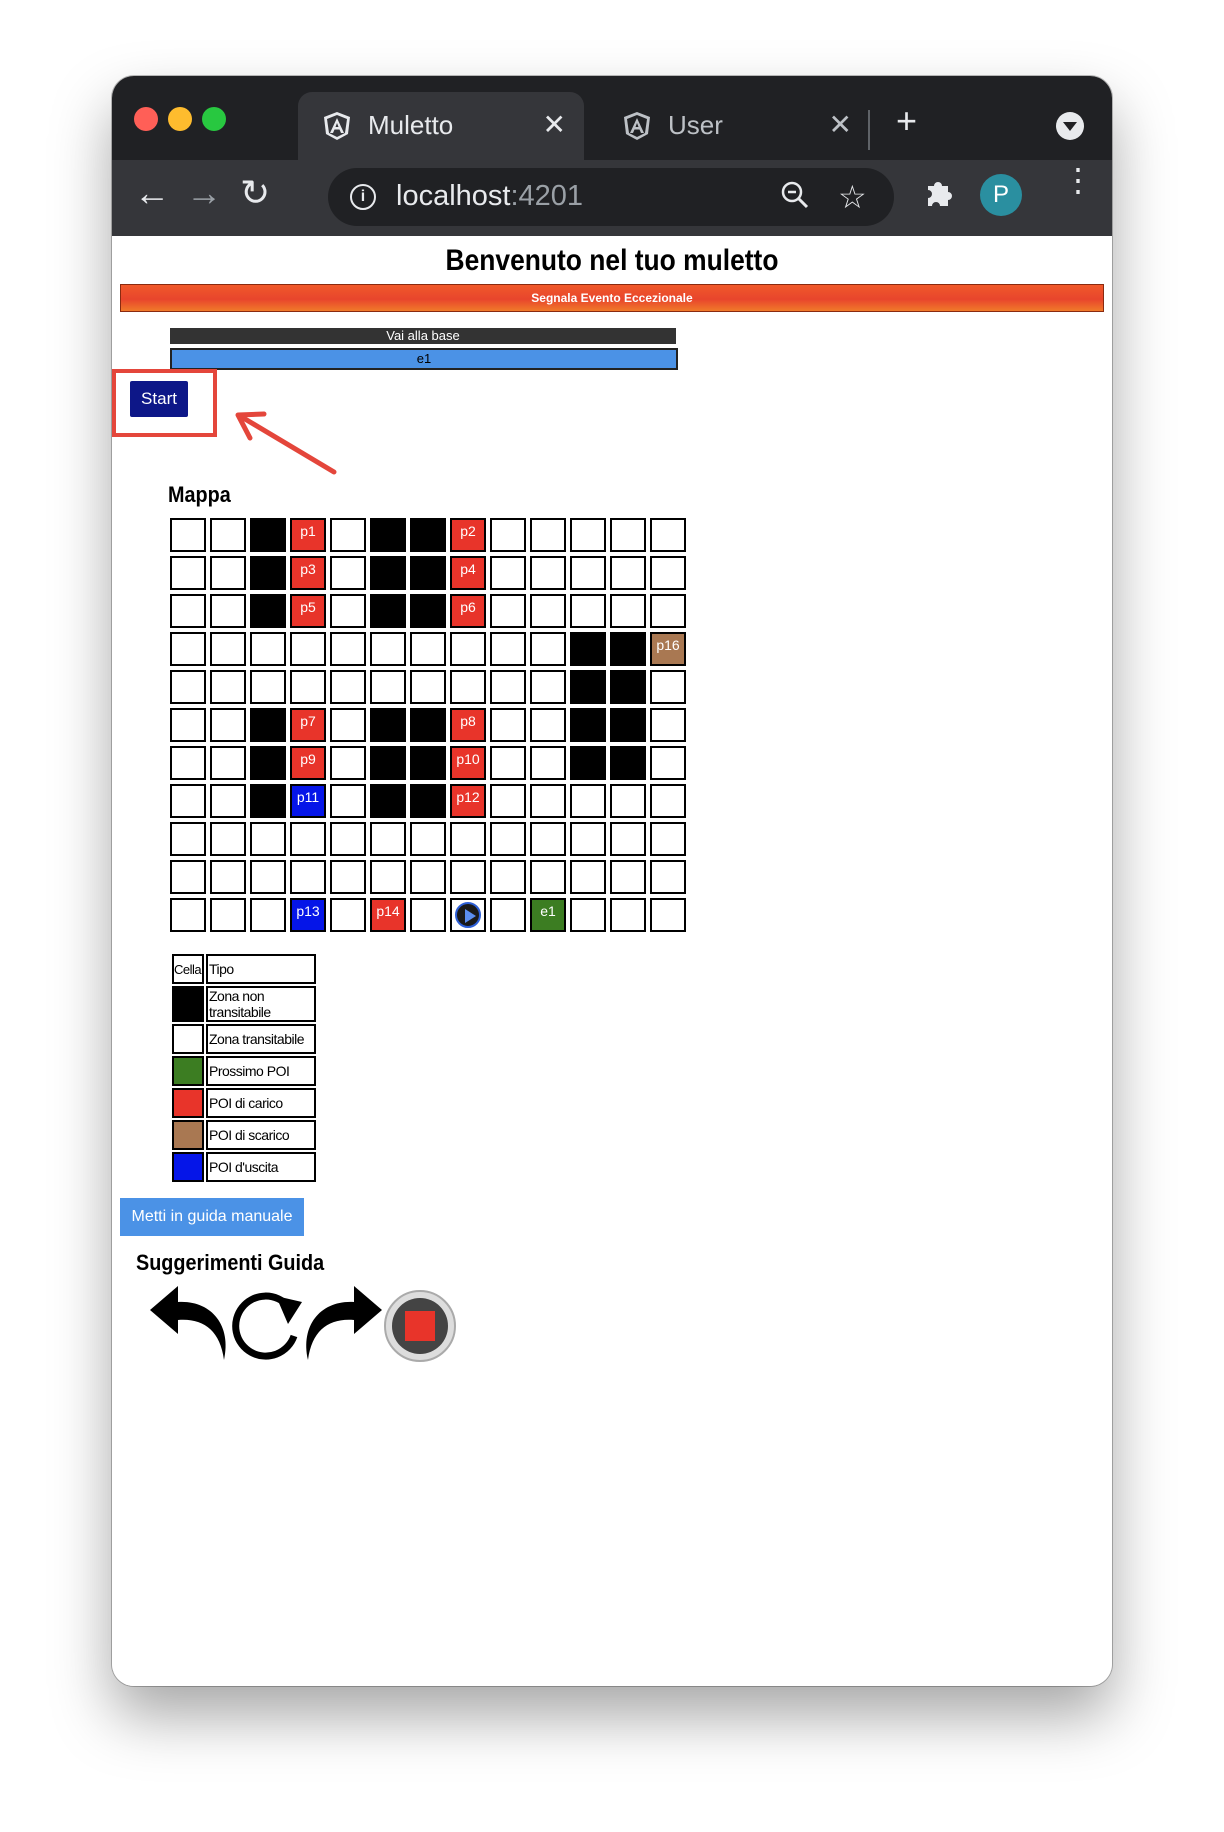  Describe the element at coordinates (152, 193) in the screenshot. I see `back-icon: ←` at that location.